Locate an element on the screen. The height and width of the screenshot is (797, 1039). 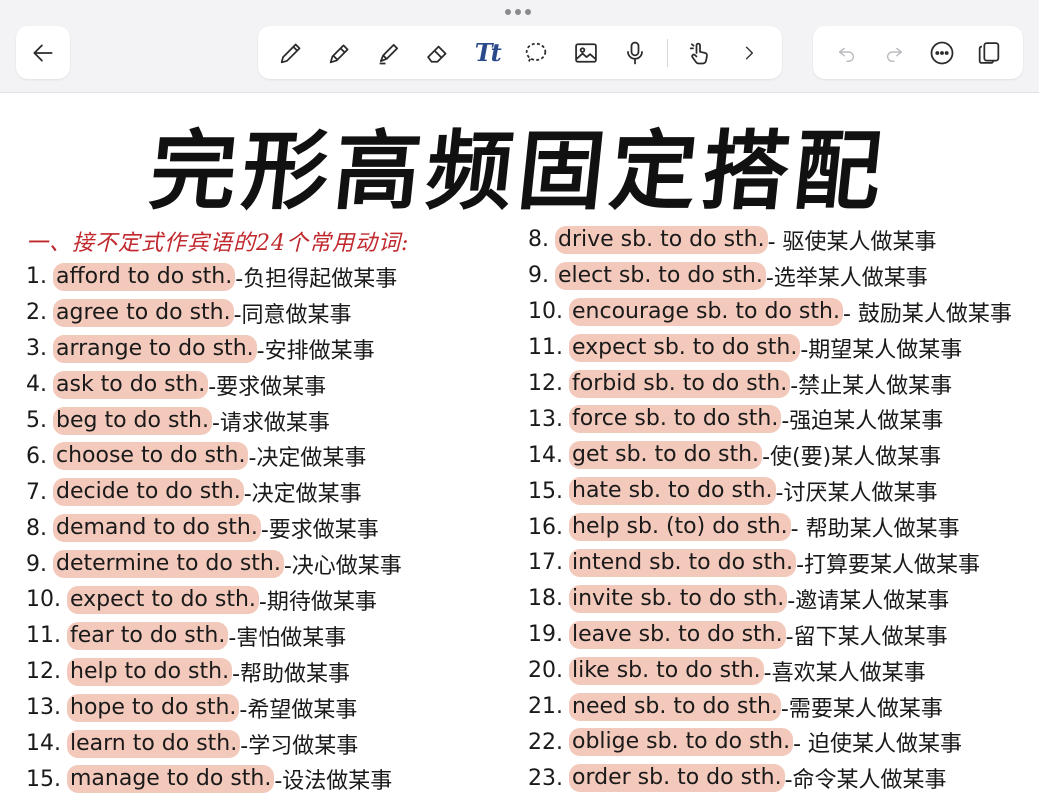
pages-icon is located at coordinates (989, 52).